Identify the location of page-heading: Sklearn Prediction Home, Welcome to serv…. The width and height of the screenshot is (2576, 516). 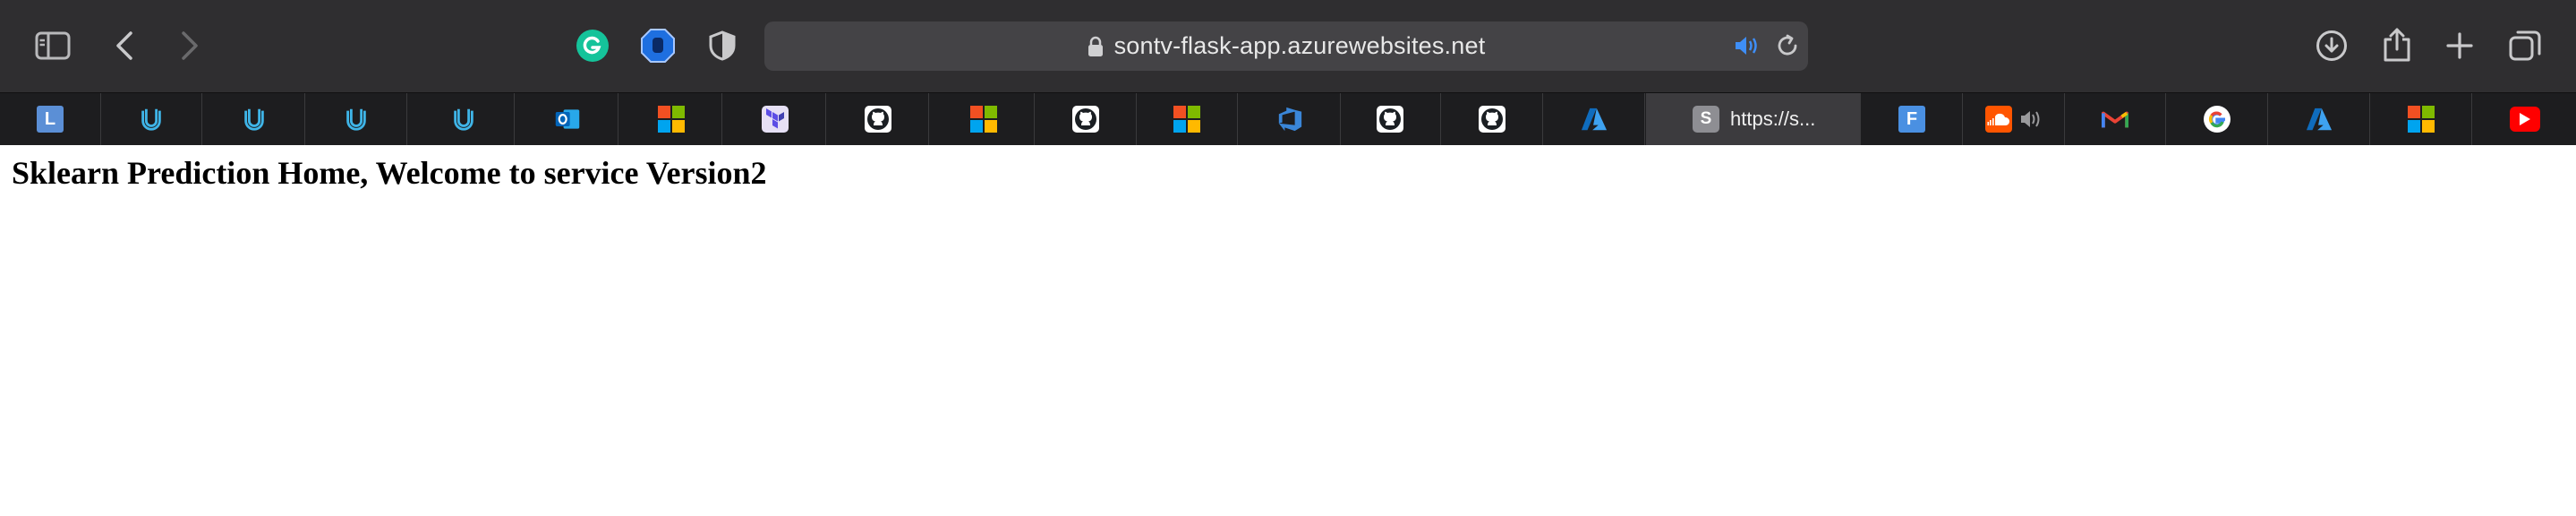
(389, 173).